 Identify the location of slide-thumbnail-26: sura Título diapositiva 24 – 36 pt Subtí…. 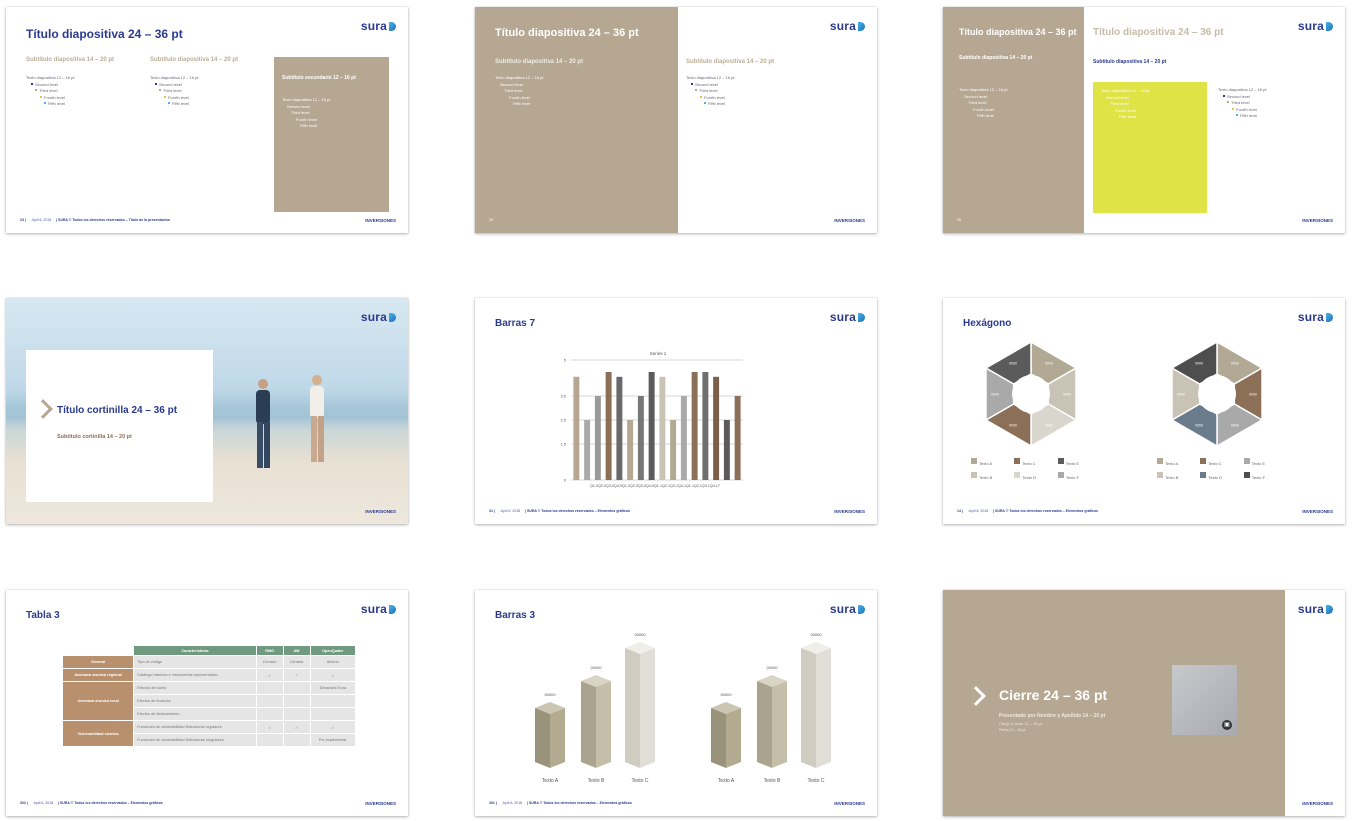
(1144, 120).